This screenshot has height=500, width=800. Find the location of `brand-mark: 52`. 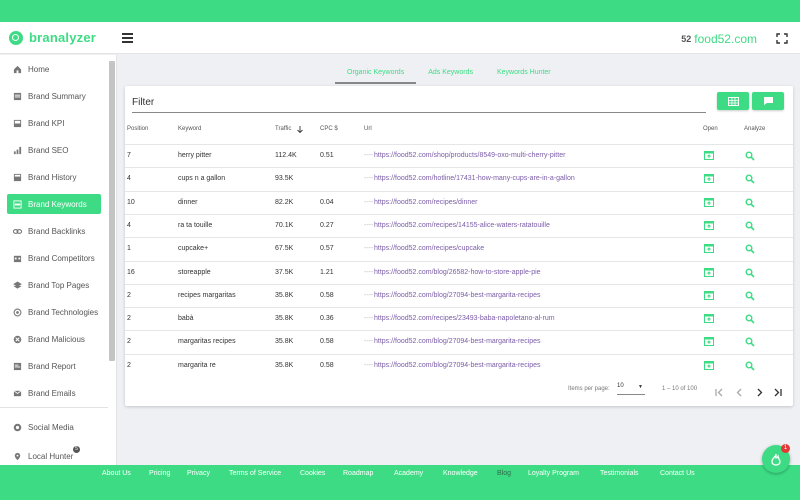

brand-mark: 52 is located at coordinates (686, 39).